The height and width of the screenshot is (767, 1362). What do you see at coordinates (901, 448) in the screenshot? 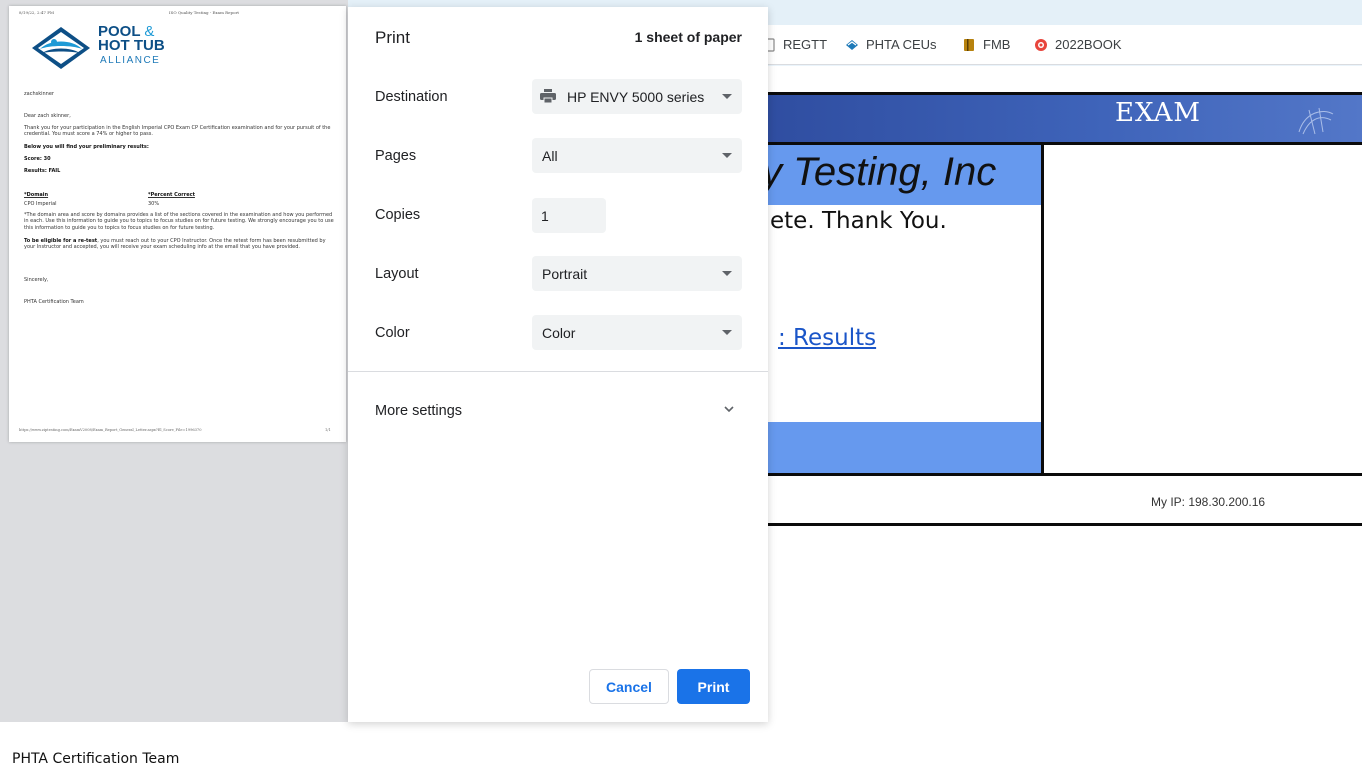
I see `footer-banner` at bounding box center [901, 448].